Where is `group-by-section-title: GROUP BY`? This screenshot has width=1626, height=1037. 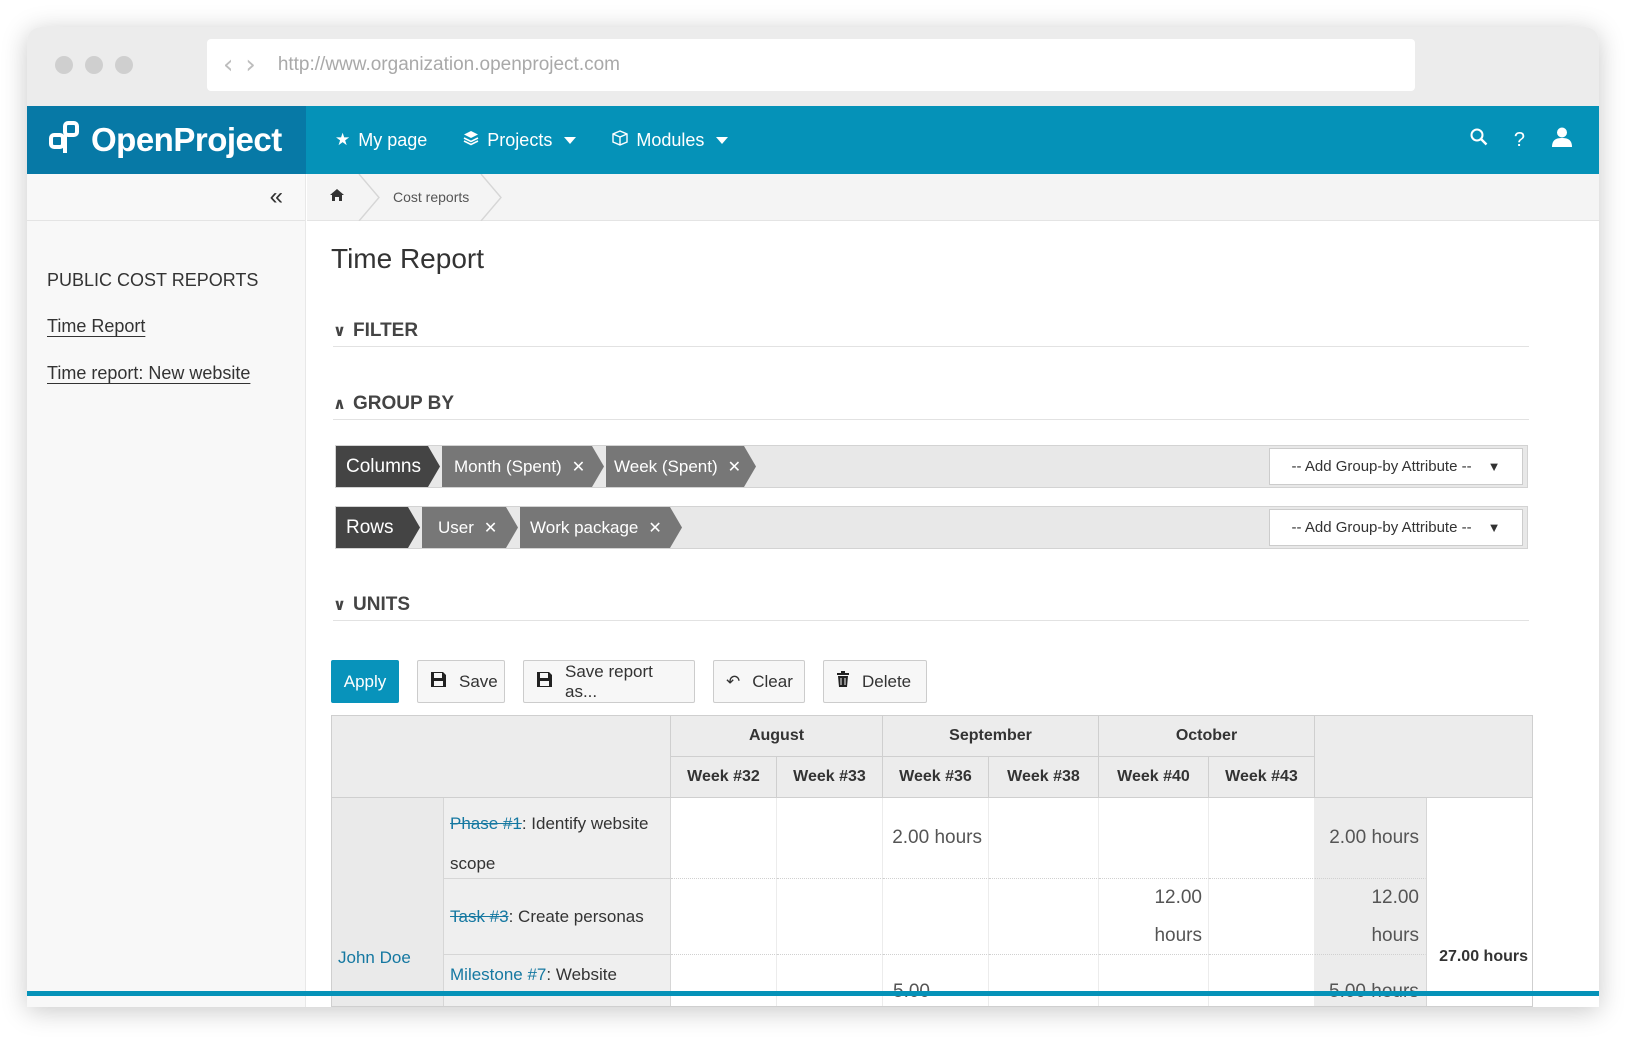
group-by-section-title: GROUP BY is located at coordinates (404, 403).